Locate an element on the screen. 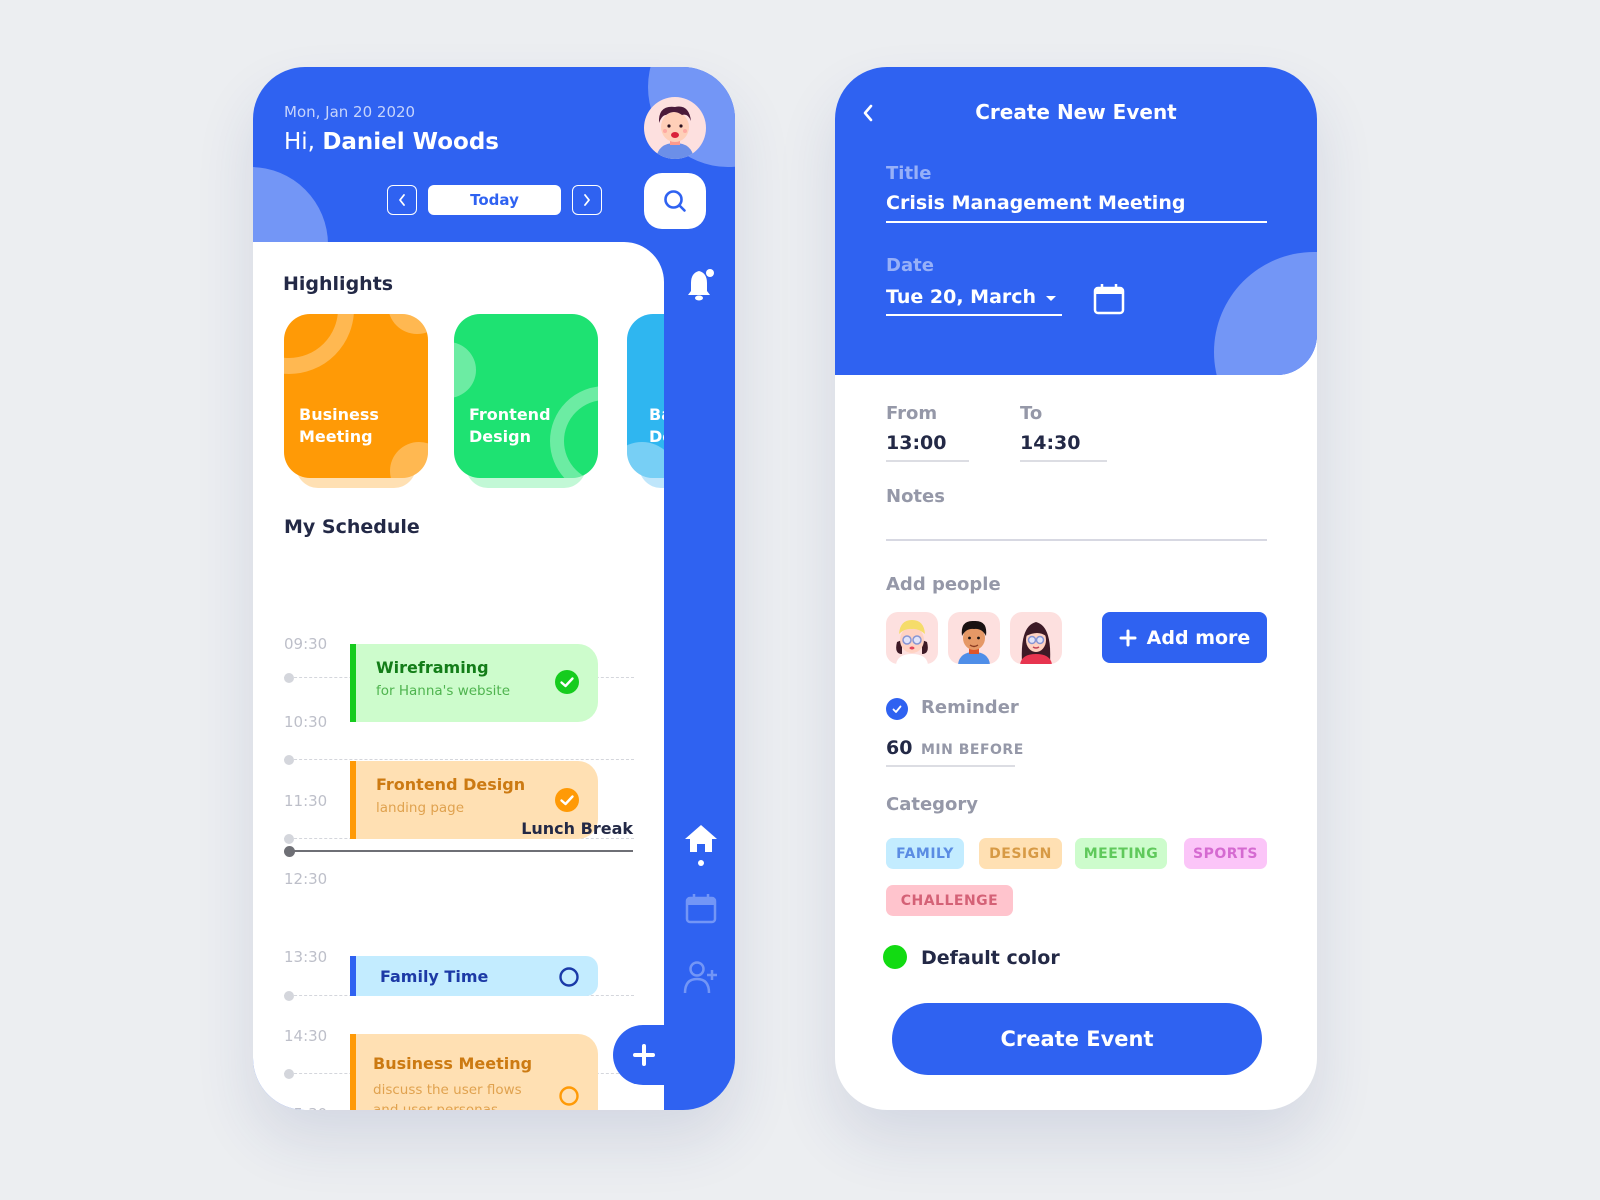 This screenshot has width=1600, height=1200. add-more-people-button: Add more is located at coordinates (1184, 637).